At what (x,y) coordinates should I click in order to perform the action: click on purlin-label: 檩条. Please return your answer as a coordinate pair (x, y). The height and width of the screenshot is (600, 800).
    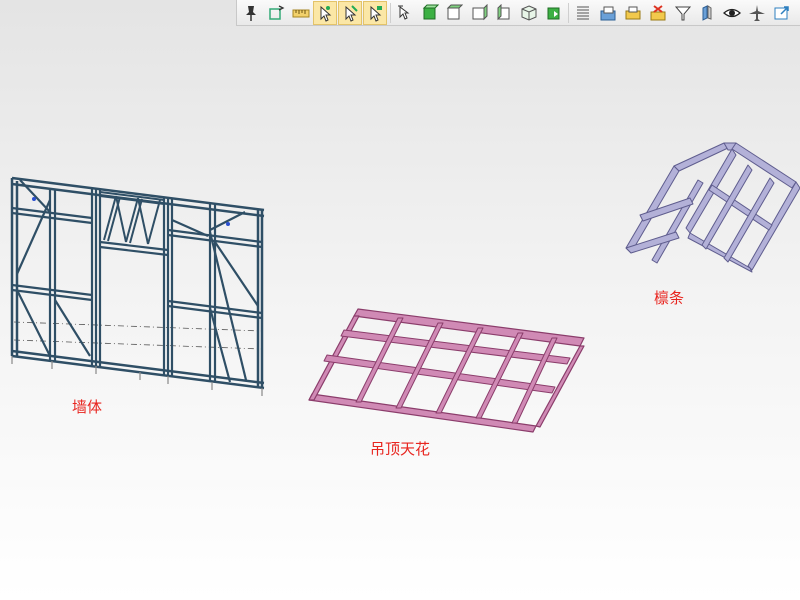
    Looking at the image, I should click on (669, 298).